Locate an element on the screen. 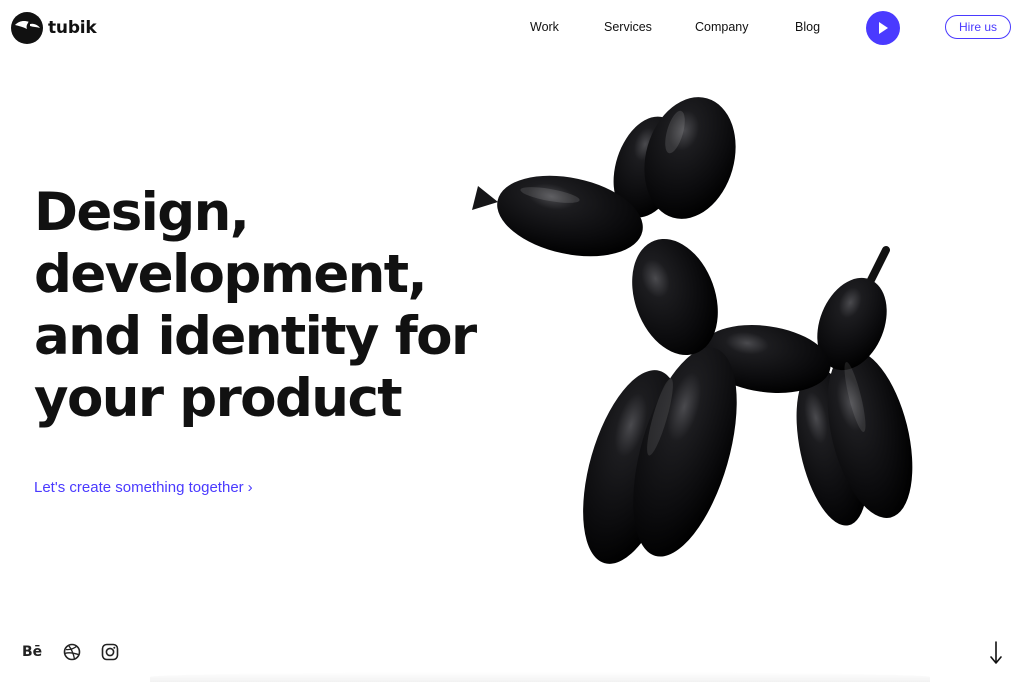  dribbble-icon is located at coordinates (72, 654).